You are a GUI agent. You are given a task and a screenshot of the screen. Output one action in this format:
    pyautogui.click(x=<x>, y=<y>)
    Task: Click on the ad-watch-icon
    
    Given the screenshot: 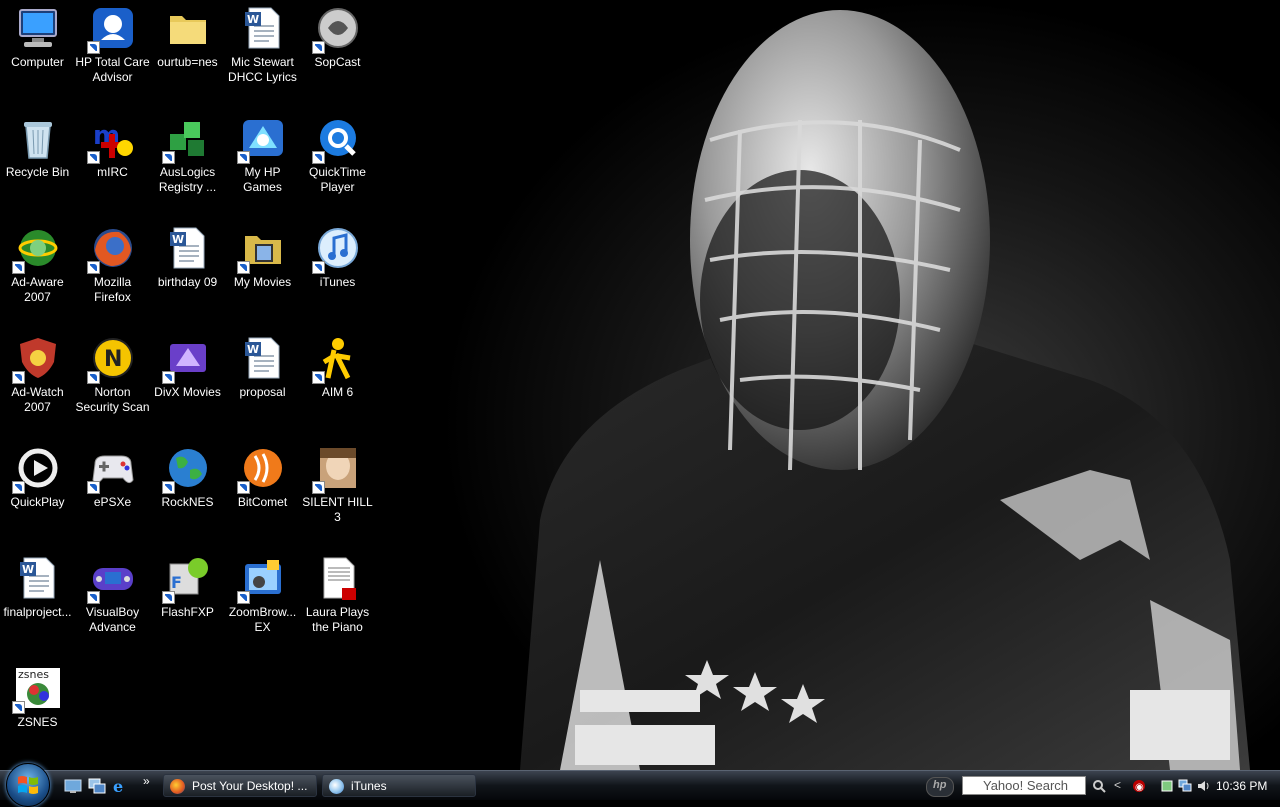 What is the action you would take?
    pyautogui.click(x=36, y=359)
    